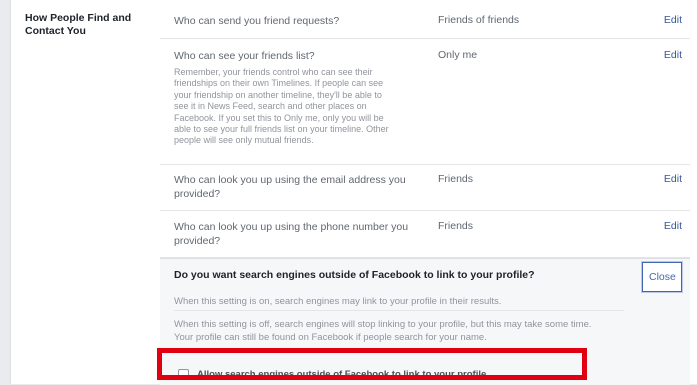 The width and height of the screenshot is (697, 385). Describe the element at coordinates (399, 310) in the screenshot. I see `divider` at that location.